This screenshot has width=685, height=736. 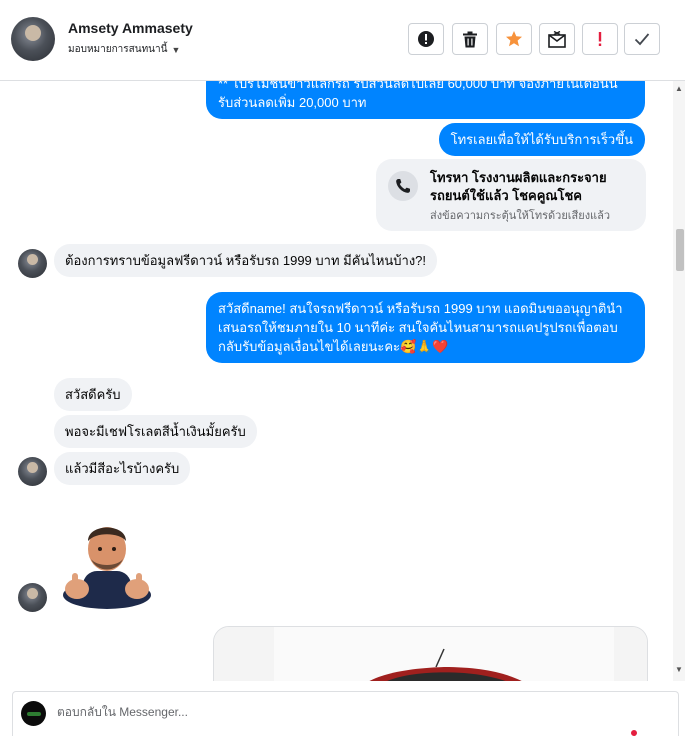 What do you see at coordinates (107, 568) in the screenshot?
I see `thumbs-up-sticker` at bounding box center [107, 568].